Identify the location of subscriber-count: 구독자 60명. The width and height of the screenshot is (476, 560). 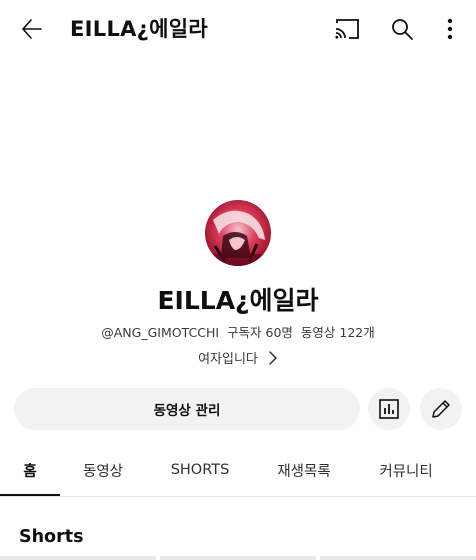
(260, 332).